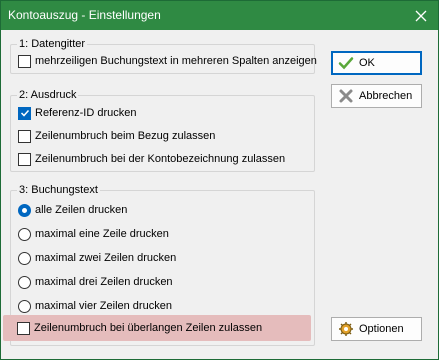 The image size is (439, 360). Describe the element at coordinates (48, 95) in the screenshot. I see `group-ausdruck-legend: 2: Ausdruck` at that location.